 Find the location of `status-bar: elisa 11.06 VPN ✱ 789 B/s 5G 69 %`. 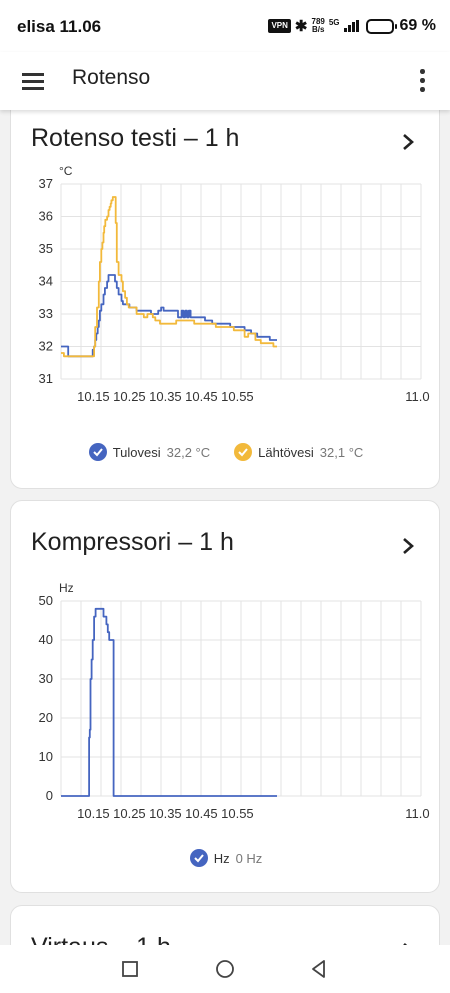

status-bar: elisa 11.06 VPN ✱ 789 B/s 5G 69 % is located at coordinates (225, 26).